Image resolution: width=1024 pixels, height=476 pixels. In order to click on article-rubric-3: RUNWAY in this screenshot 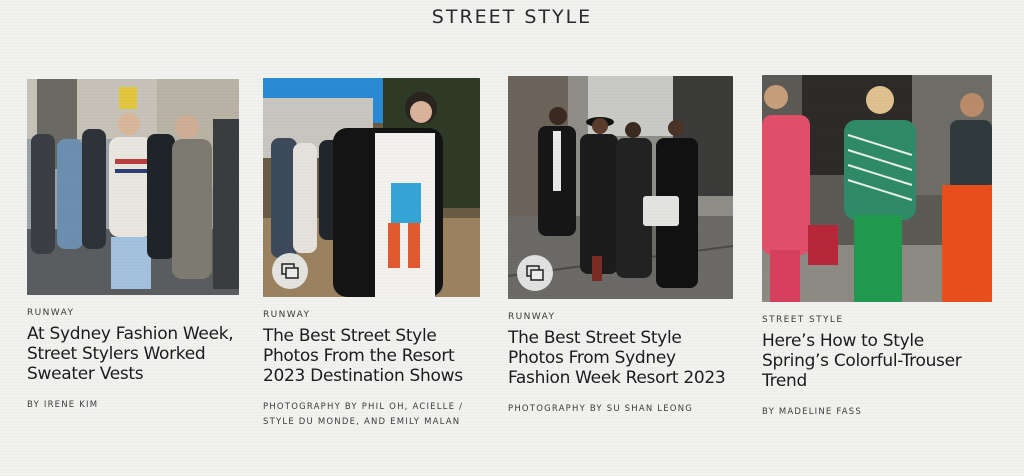, I will do `click(620, 317)`.